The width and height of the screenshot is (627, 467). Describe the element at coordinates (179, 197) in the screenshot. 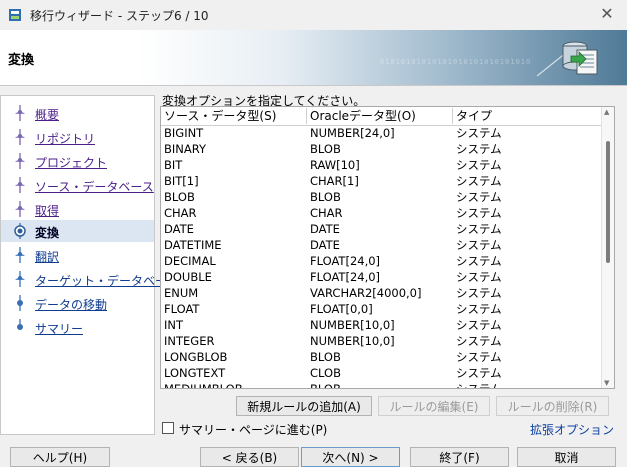

I see `source-type-cell: BLOB` at that location.